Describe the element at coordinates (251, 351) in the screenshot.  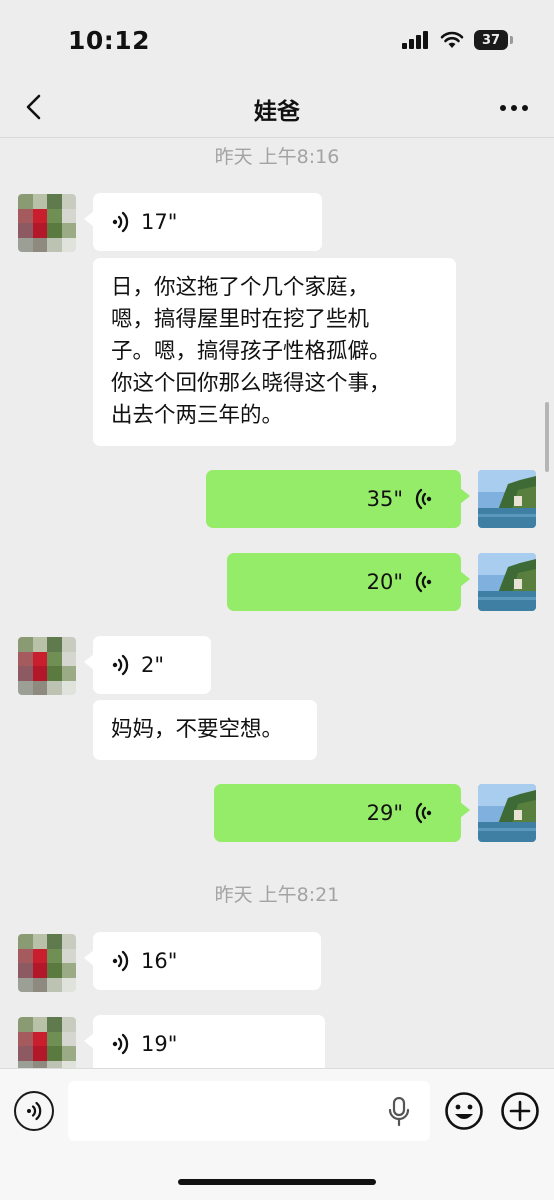
I see `message-line: 子。嗯，搞得孩子性格孤僻。` at that location.